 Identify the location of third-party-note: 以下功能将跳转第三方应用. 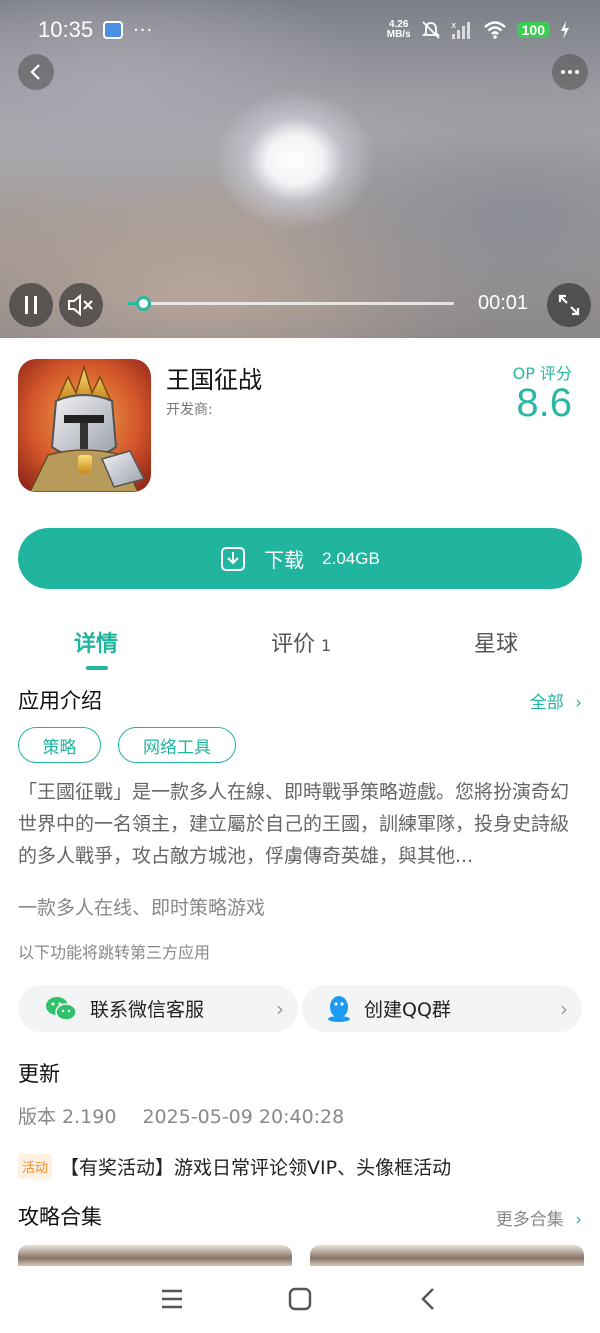
(114, 952).